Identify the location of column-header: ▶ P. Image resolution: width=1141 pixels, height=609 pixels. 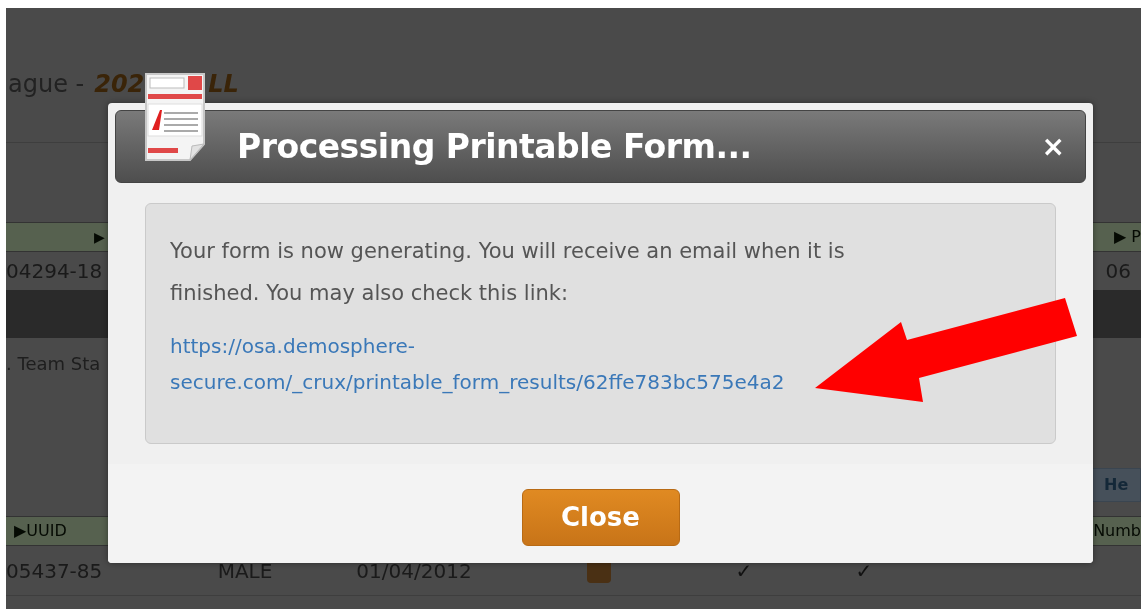
(1127, 237).